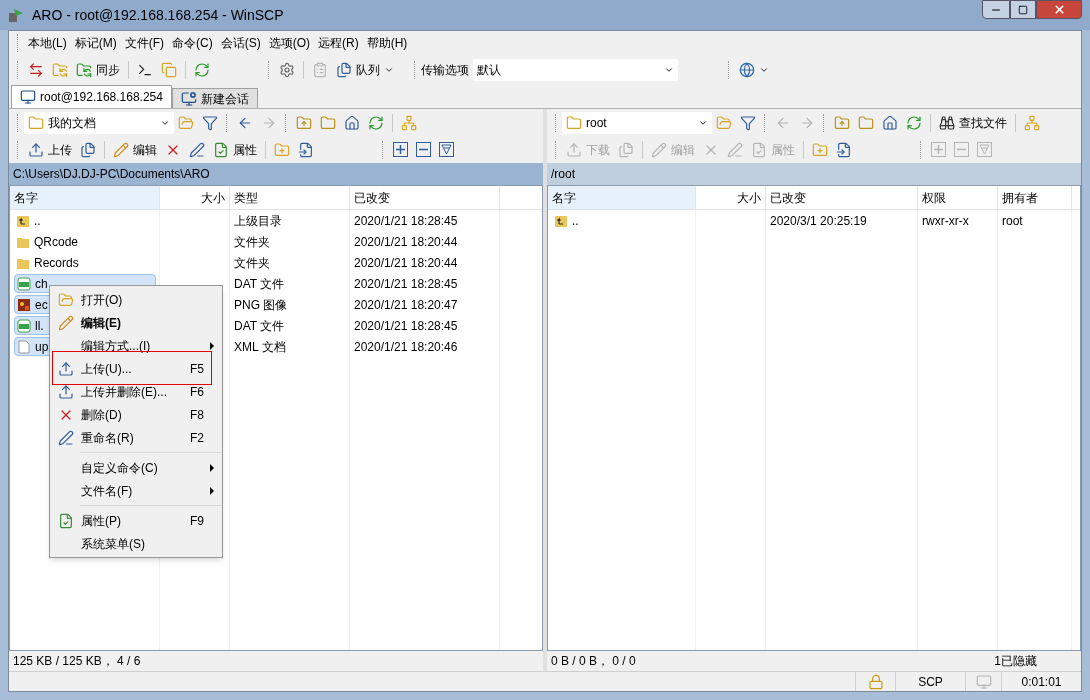 The height and width of the screenshot is (700, 1090). I want to click on menu-item: 命令(C), so click(192, 43).